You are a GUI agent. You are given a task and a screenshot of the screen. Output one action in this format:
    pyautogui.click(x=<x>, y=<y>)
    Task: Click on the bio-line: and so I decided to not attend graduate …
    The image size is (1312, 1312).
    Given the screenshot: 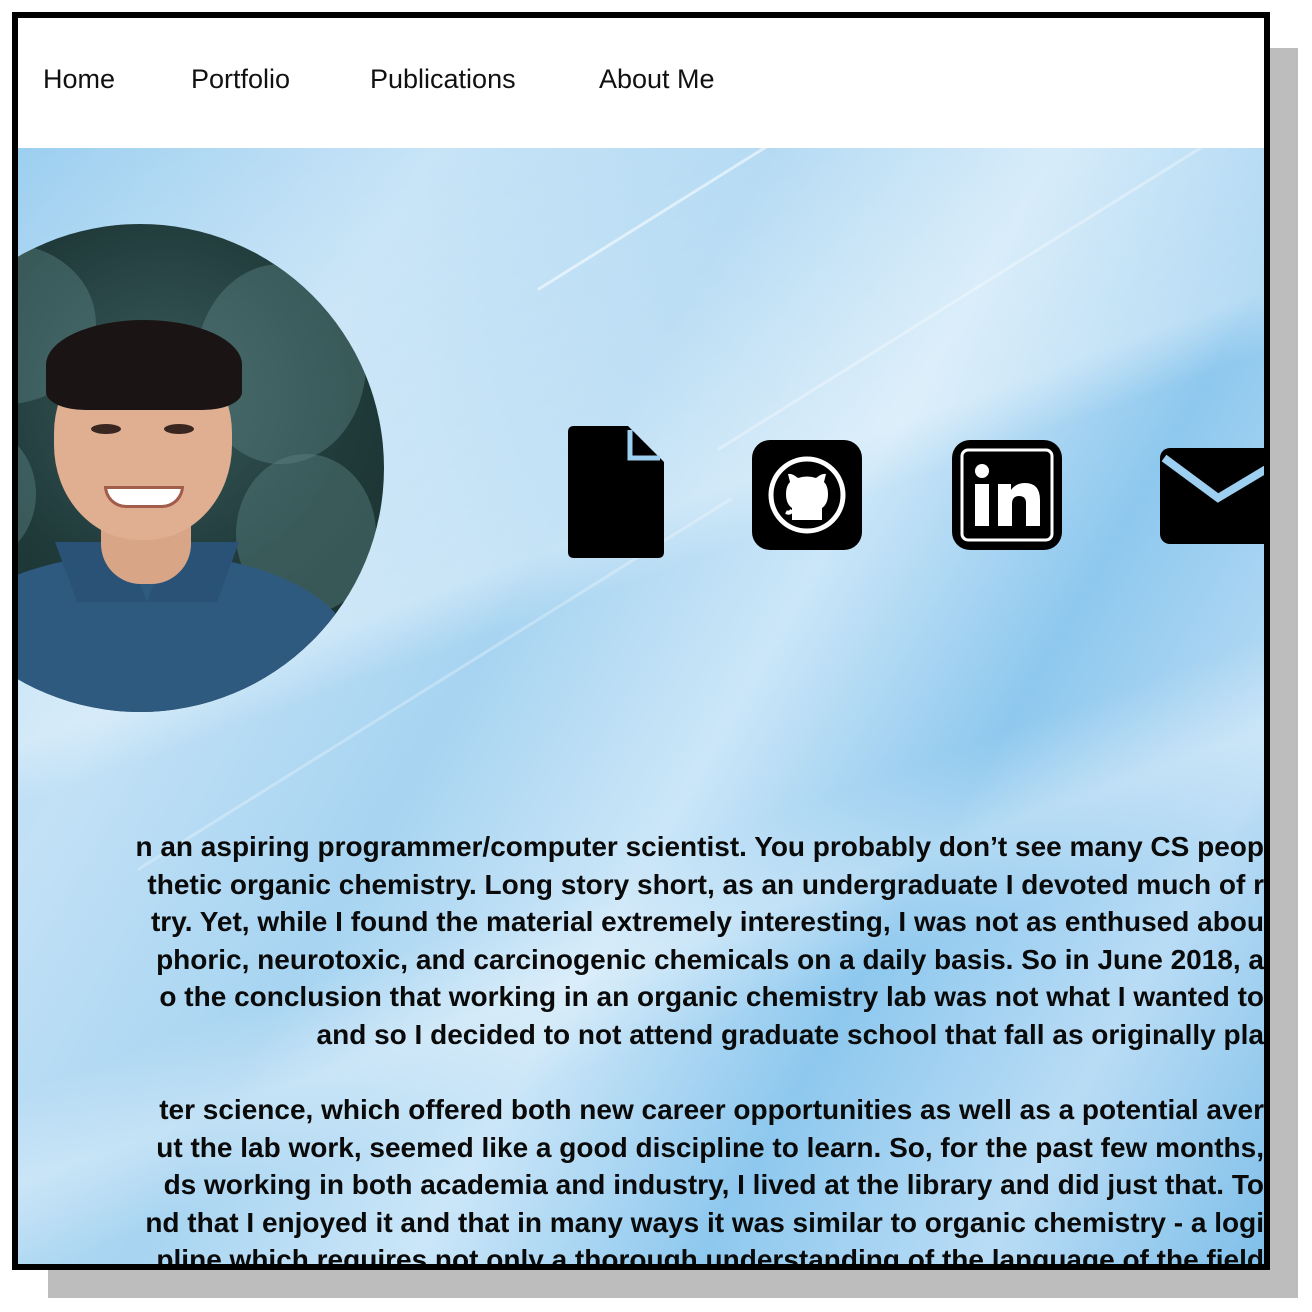 What is the action you would take?
    pyautogui.click(x=790, y=1034)
    